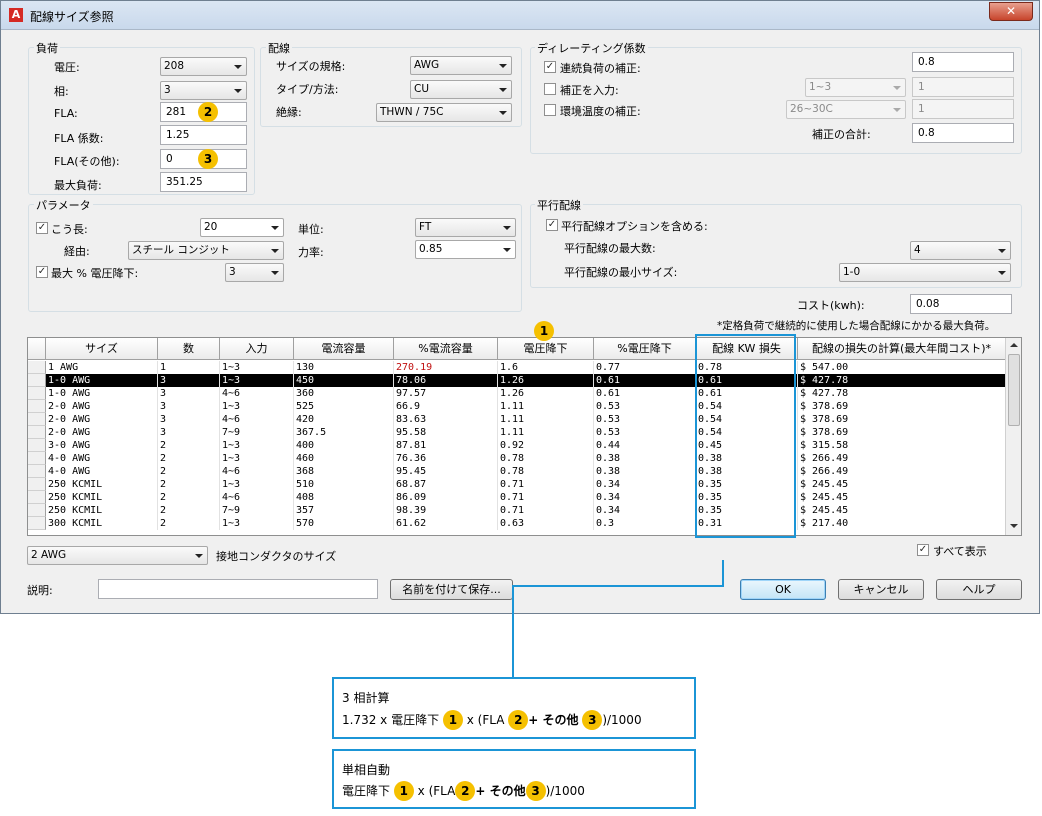 This screenshot has width=1042, height=816. What do you see at coordinates (550, 89) in the screenshot?
I see `input-correction-checkbox` at bounding box center [550, 89].